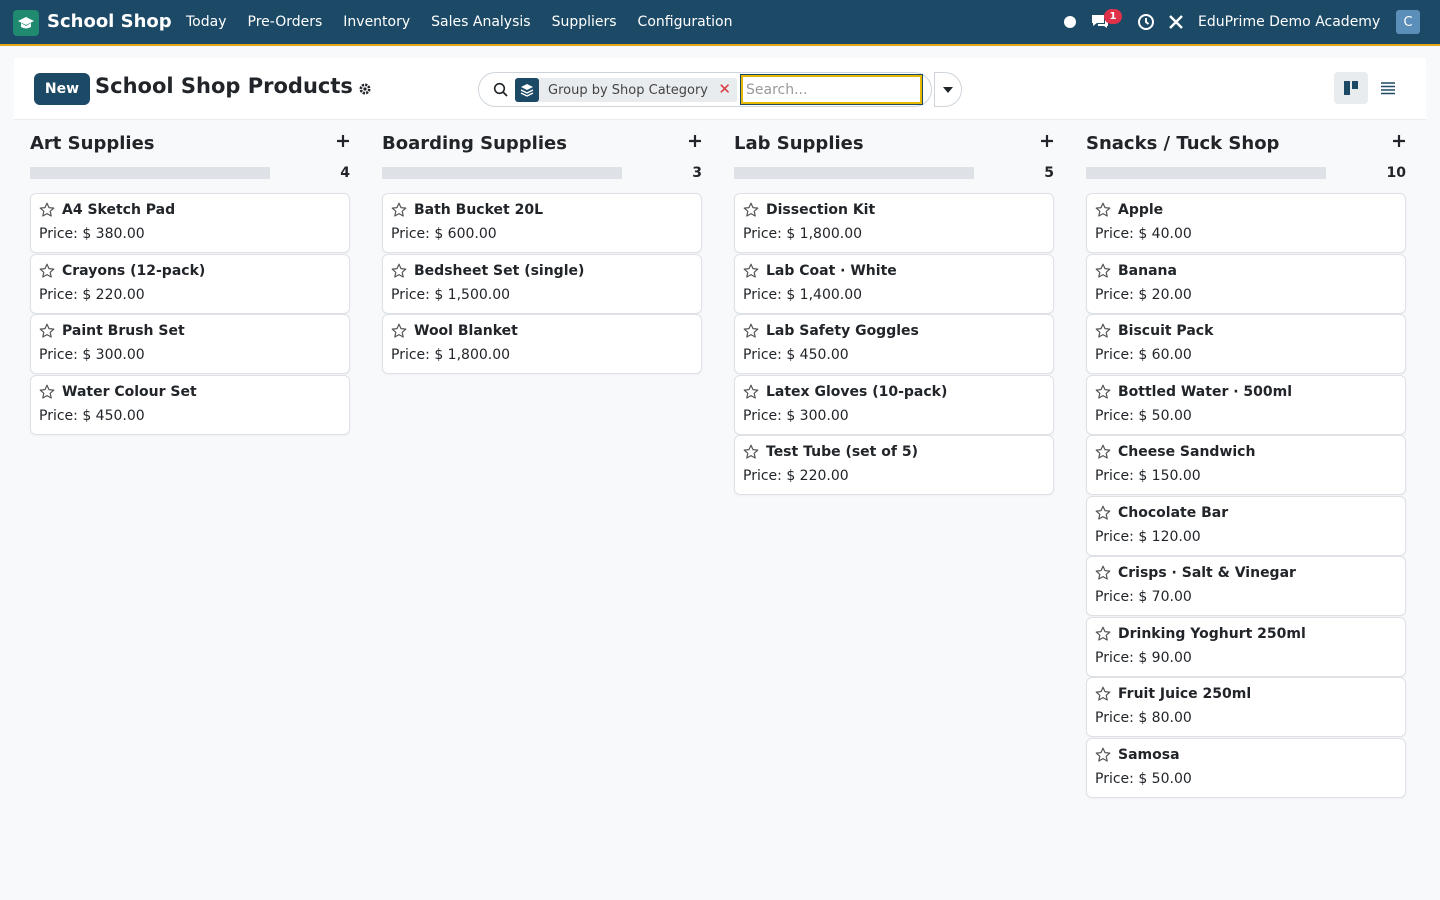 This screenshot has width=1440, height=900. What do you see at coordinates (450, 355) in the screenshot?
I see `product-price: Price: $ 1,800.00` at bounding box center [450, 355].